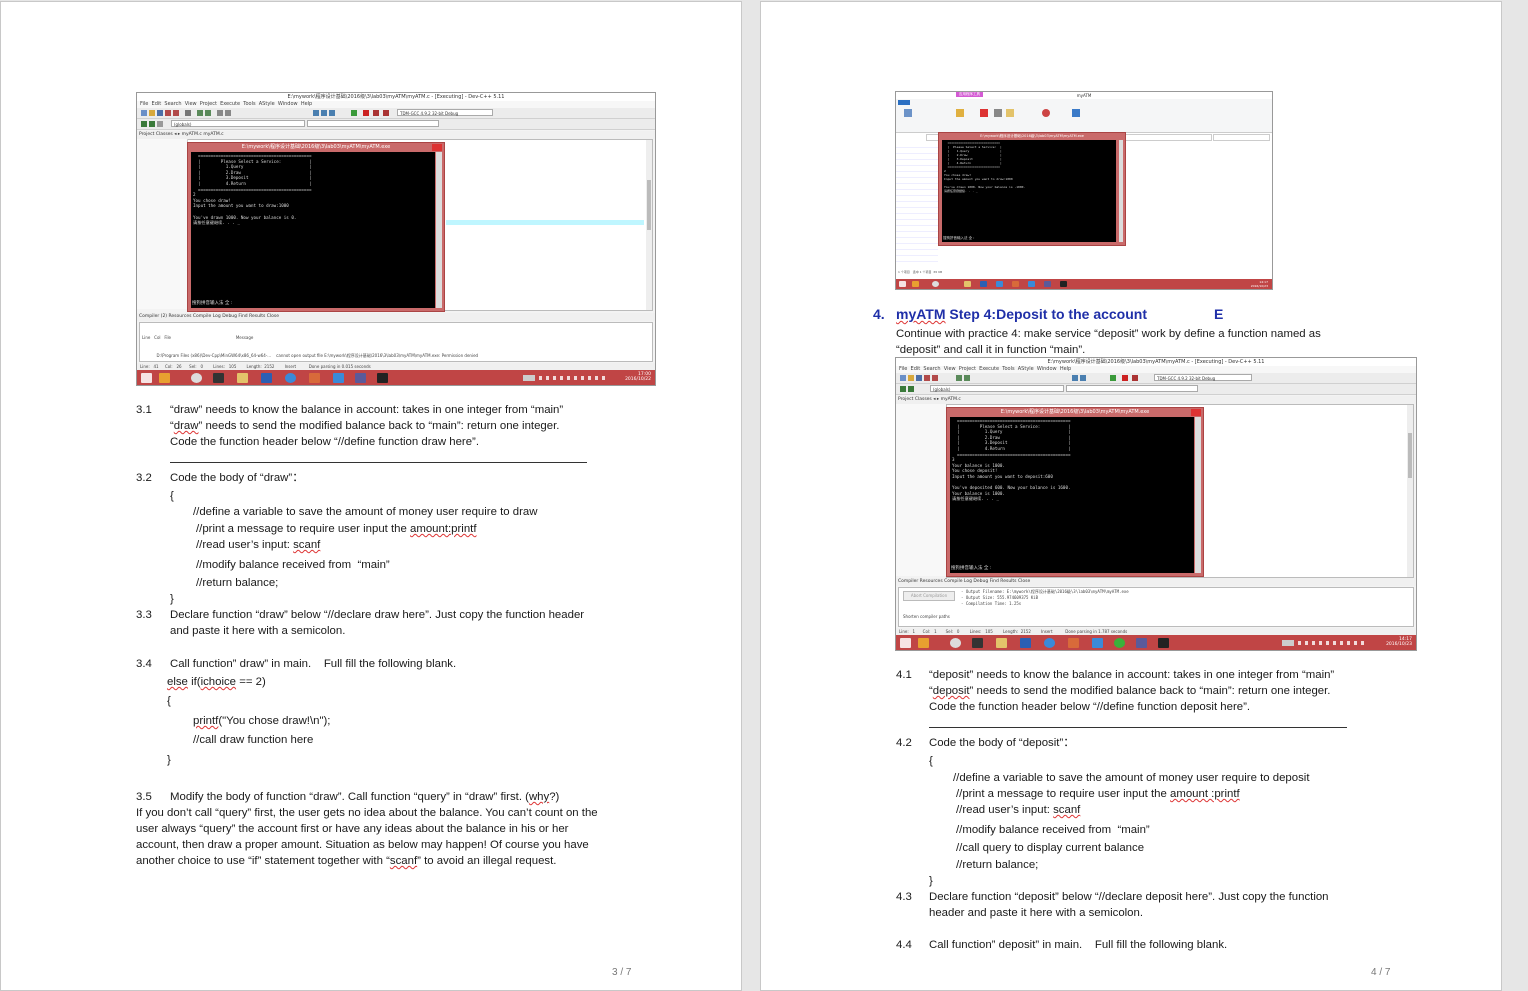 This screenshot has height=991, width=1528. Describe the element at coordinates (971, 568) in the screenshot. I see `ime-status: 搜狗拼音输入法 全 :` at that location.